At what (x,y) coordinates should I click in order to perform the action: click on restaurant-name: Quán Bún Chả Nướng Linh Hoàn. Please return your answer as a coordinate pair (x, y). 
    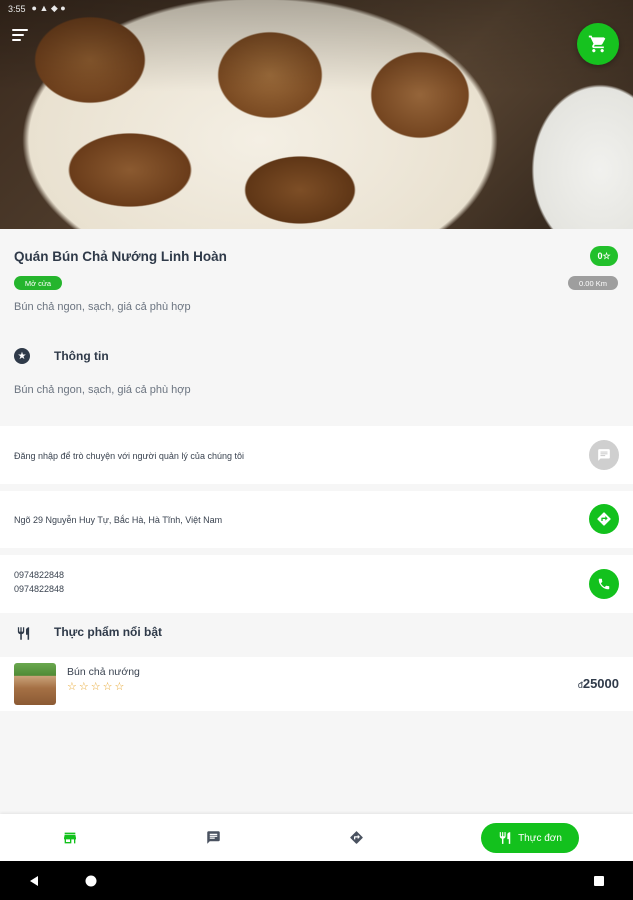
    Looking at the image, I should click on (120, 256).